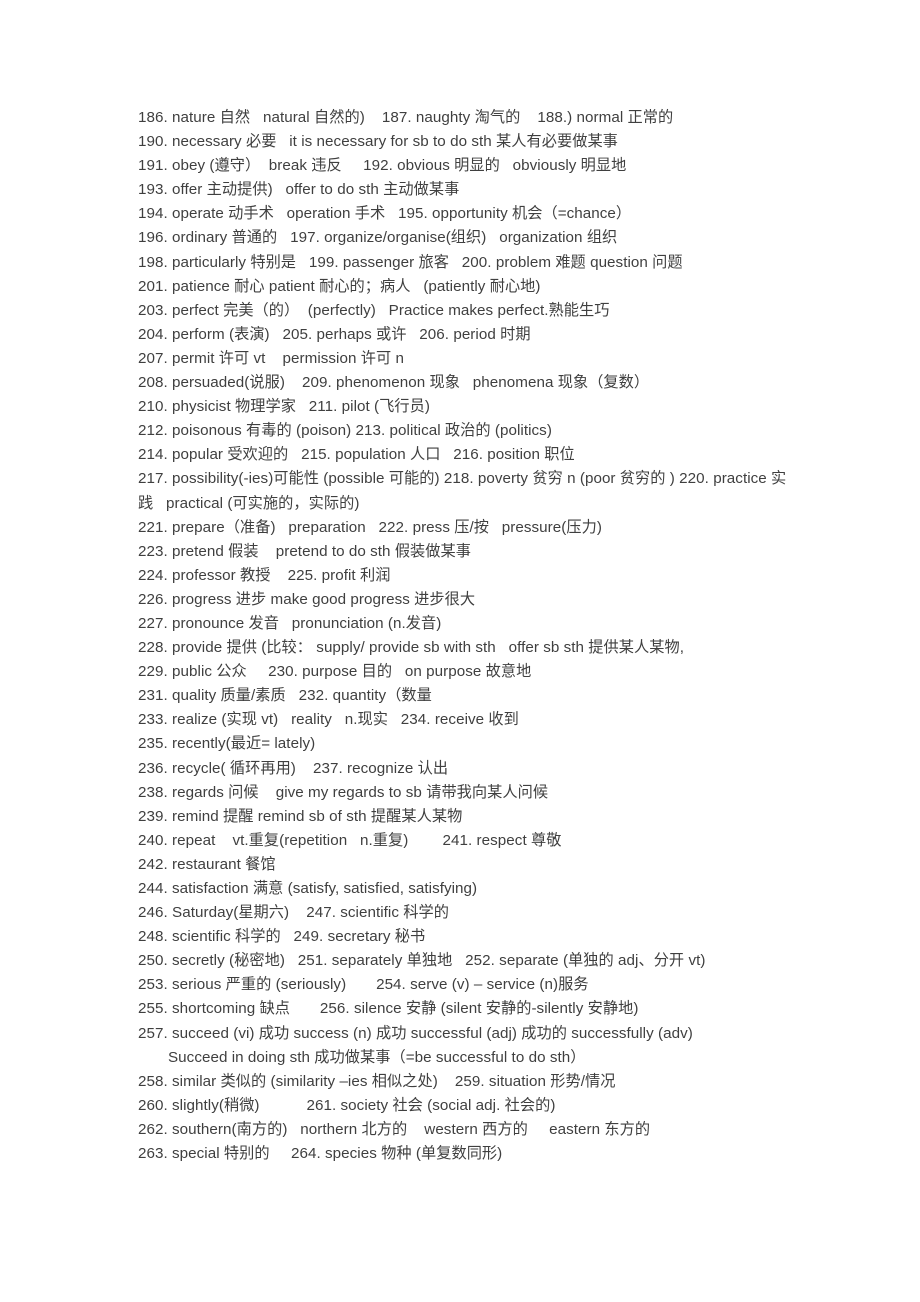 The width and height of the screenshot is (920, 1302). What do you see at coordinates (227, 744) in the screenshot?
I see `vocabulary-line: 235. recently(最近= lately)` at bounding box center [227, 744].